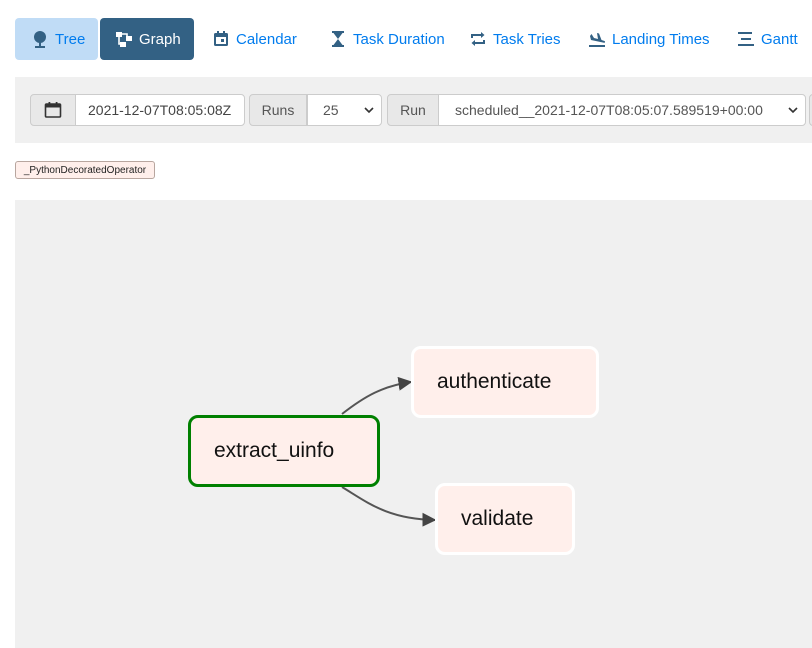 The image size is (812, 648). Describe the element at coordinates (779, 39) in the screenshot. I see `tab-label: Gantt` at that location.